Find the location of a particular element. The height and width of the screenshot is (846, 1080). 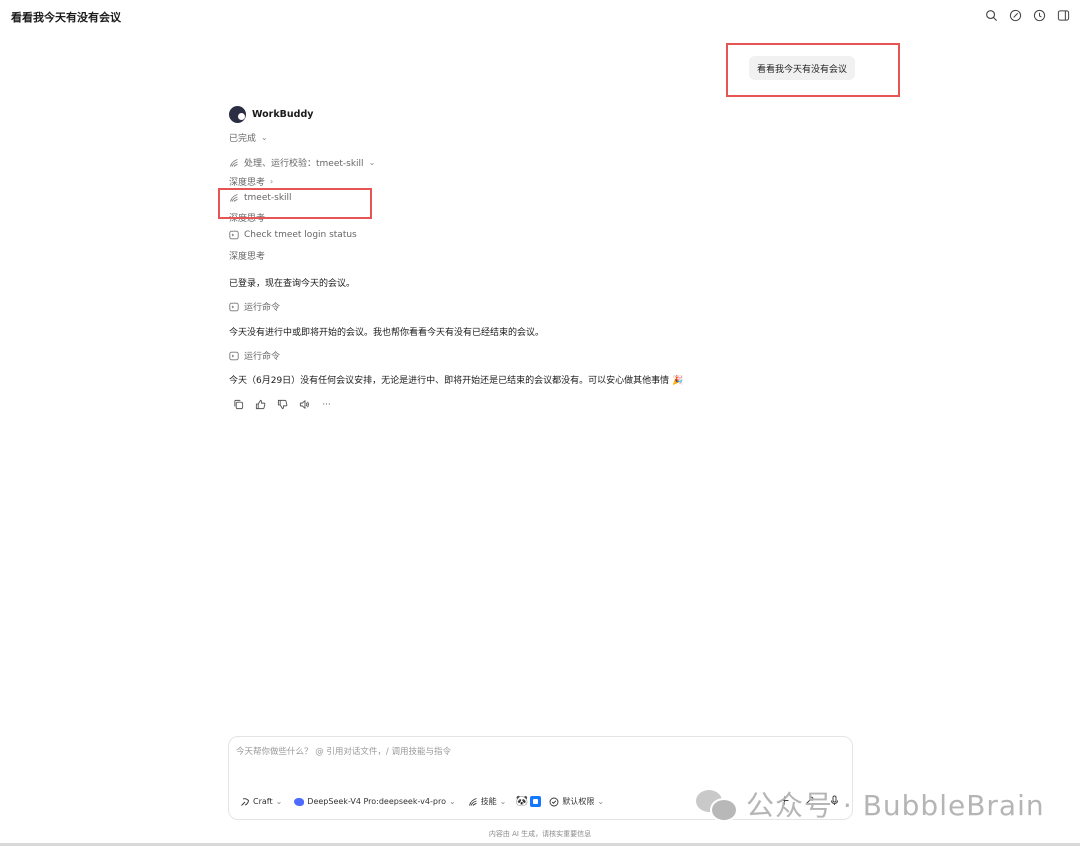

shield-check-icon is located at coordinates (554, 801).